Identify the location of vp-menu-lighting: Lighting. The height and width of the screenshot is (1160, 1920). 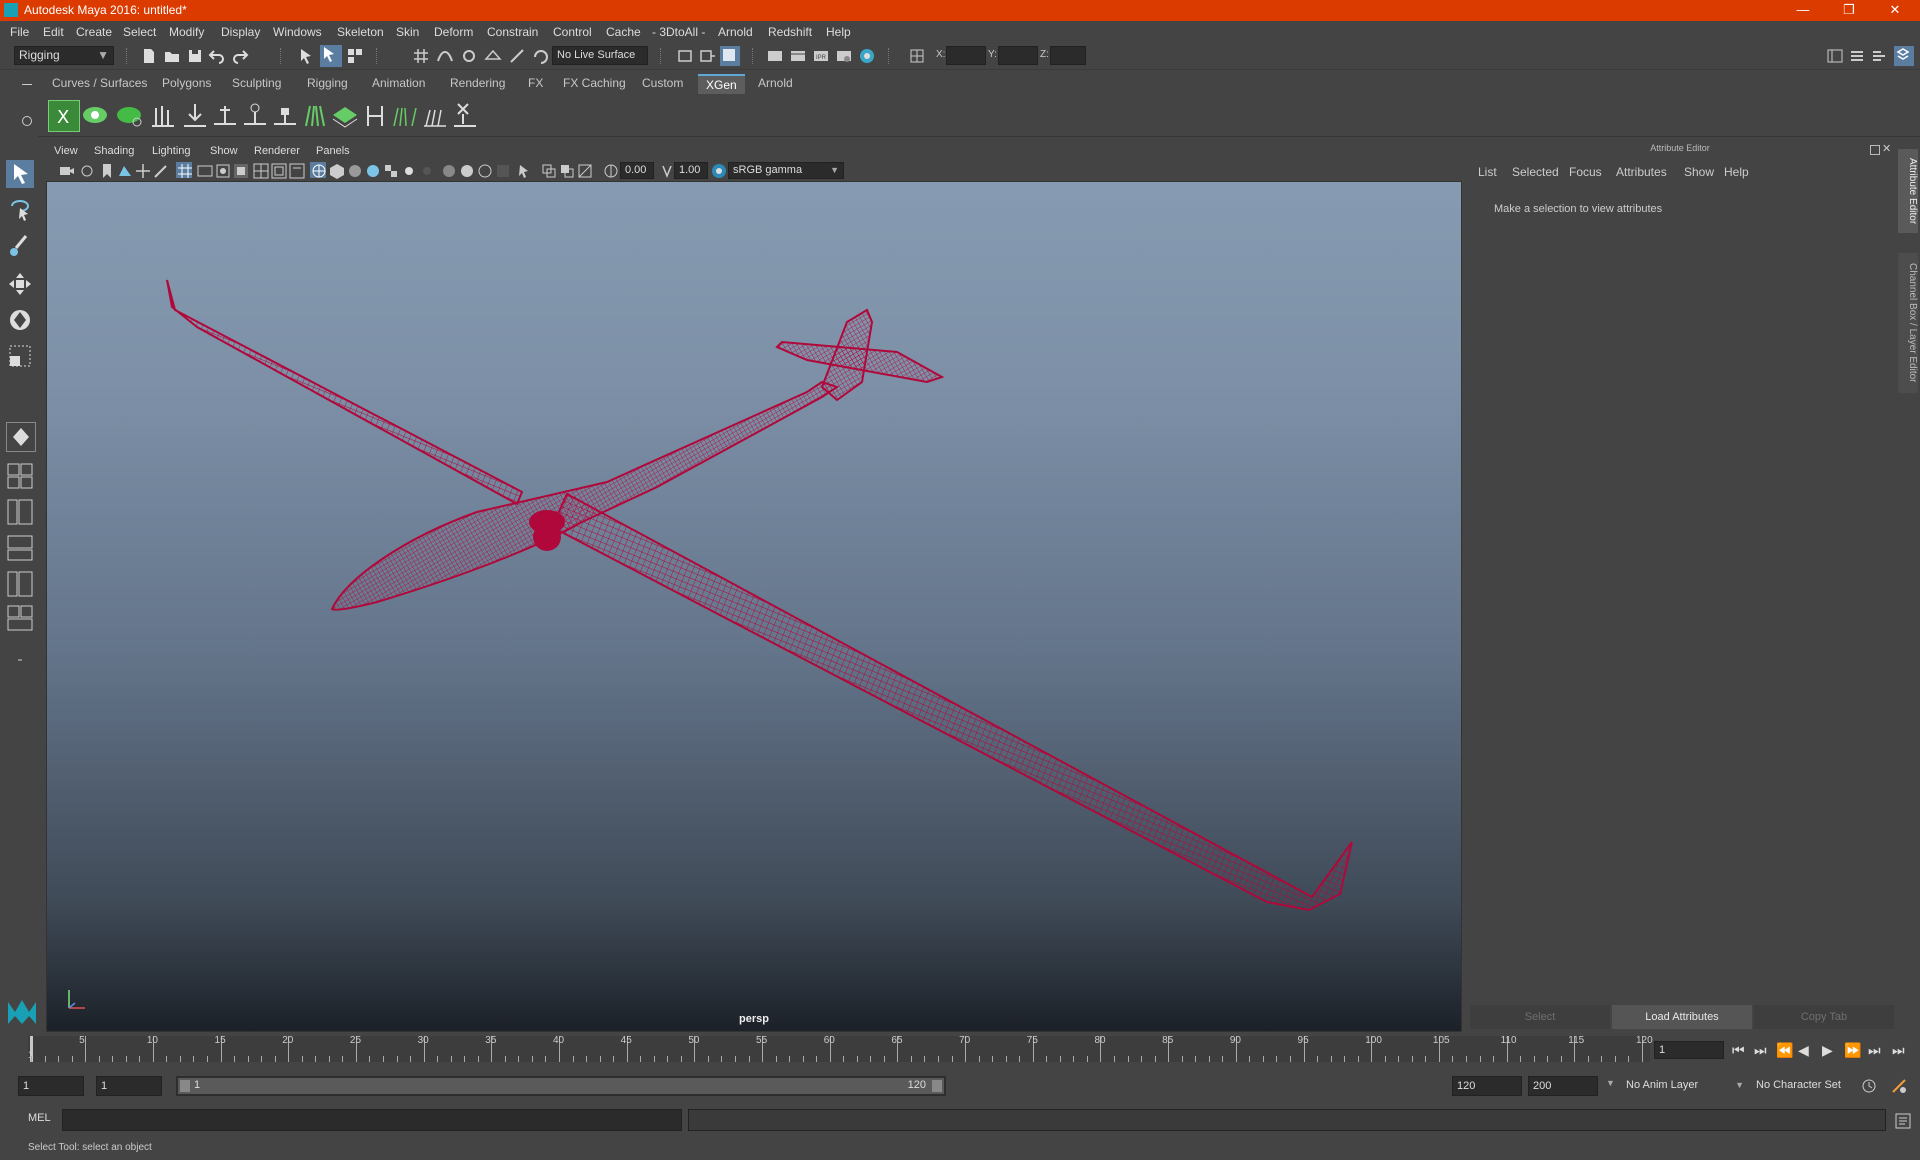
(171, 151).